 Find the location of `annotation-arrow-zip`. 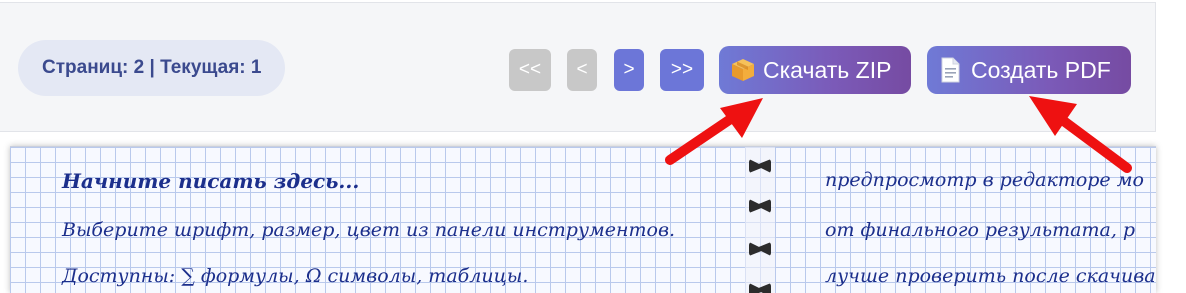

annotation-arrow-zip is located at coordinates (714, 131).